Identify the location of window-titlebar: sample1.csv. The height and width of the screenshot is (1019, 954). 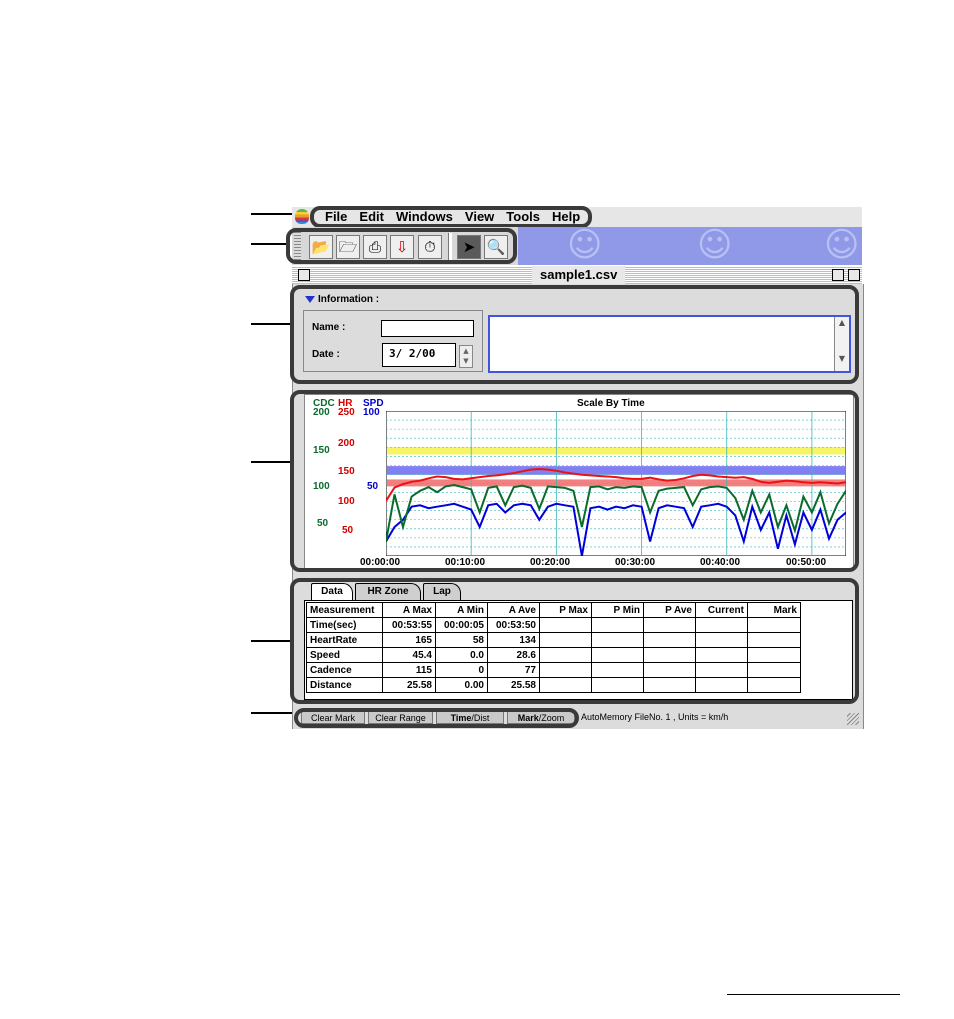
(577, 275).